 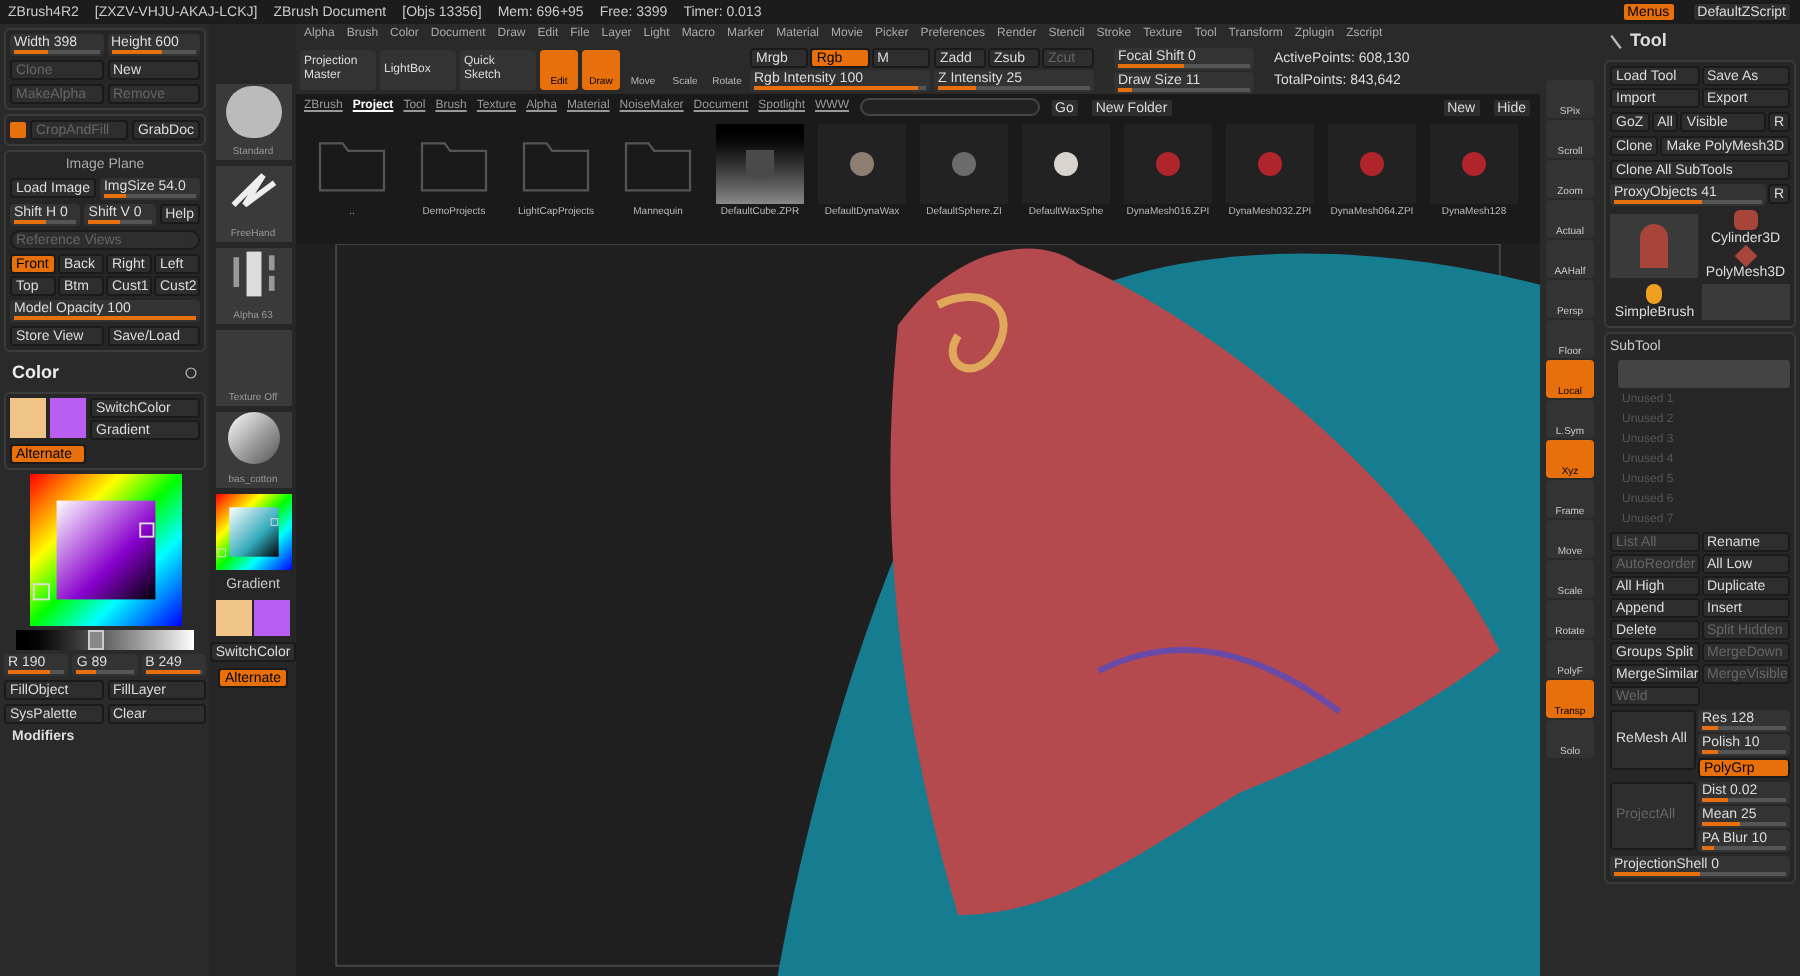 What do you see at coordinates (253, 112) in the screenshot?
I see `brush-icon` at bounding box center [253, 112].